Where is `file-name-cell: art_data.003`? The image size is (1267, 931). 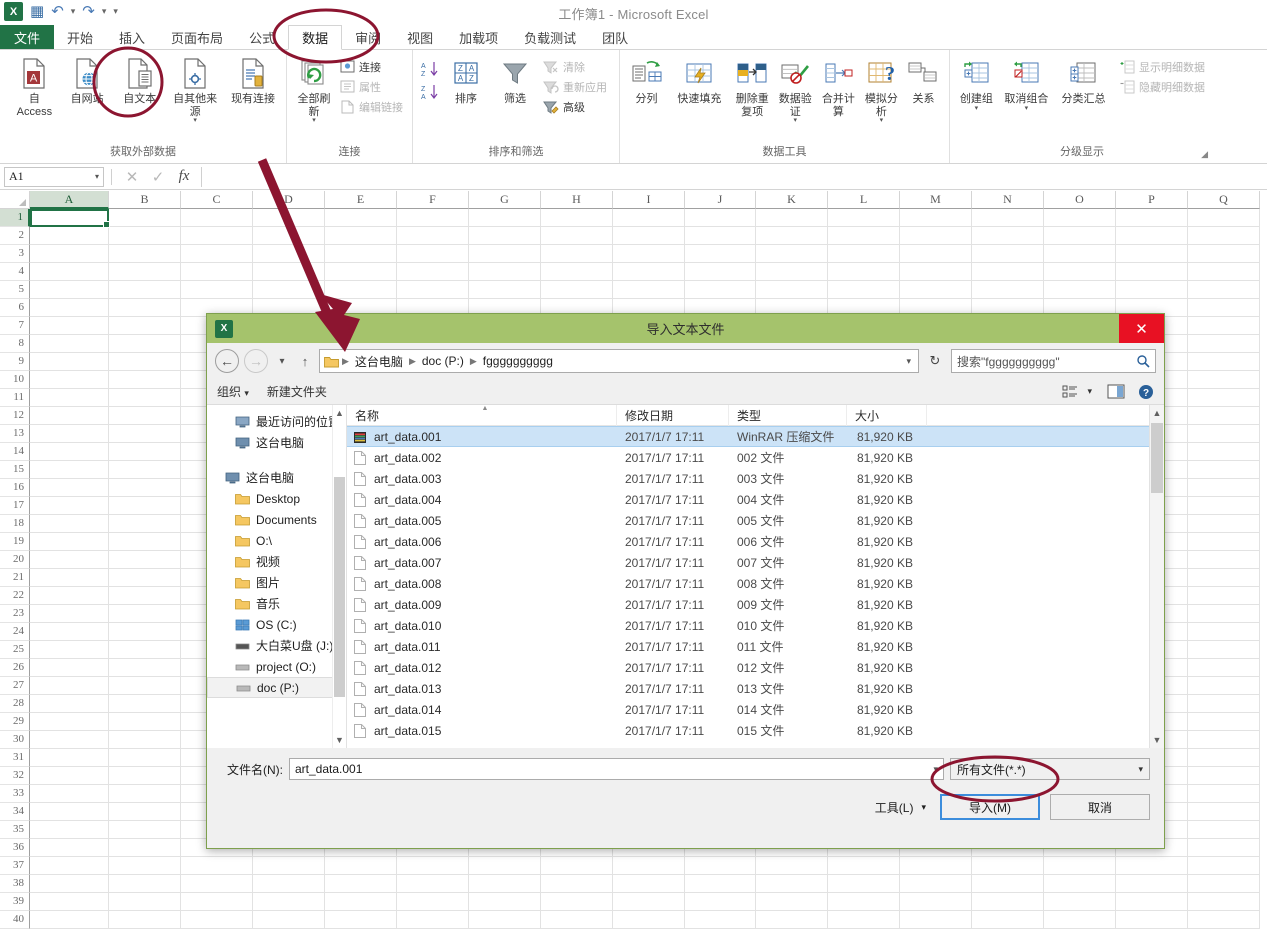 file-name-cell: art_data.003 is located at coordinates (482, 479).